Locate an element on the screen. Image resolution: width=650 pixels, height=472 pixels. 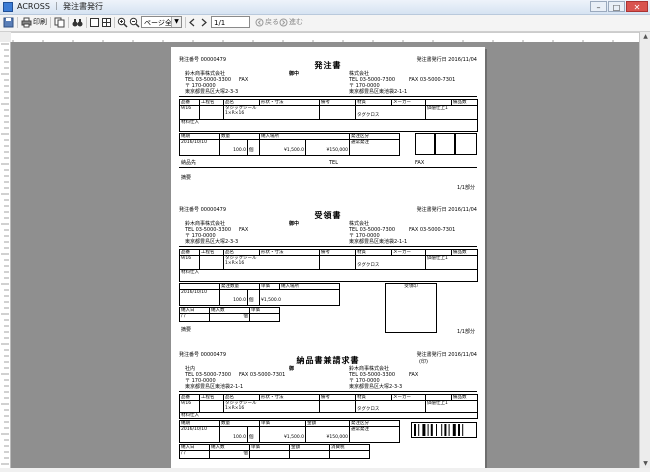
zoom-in-icon is located at coordinates (122, 22).